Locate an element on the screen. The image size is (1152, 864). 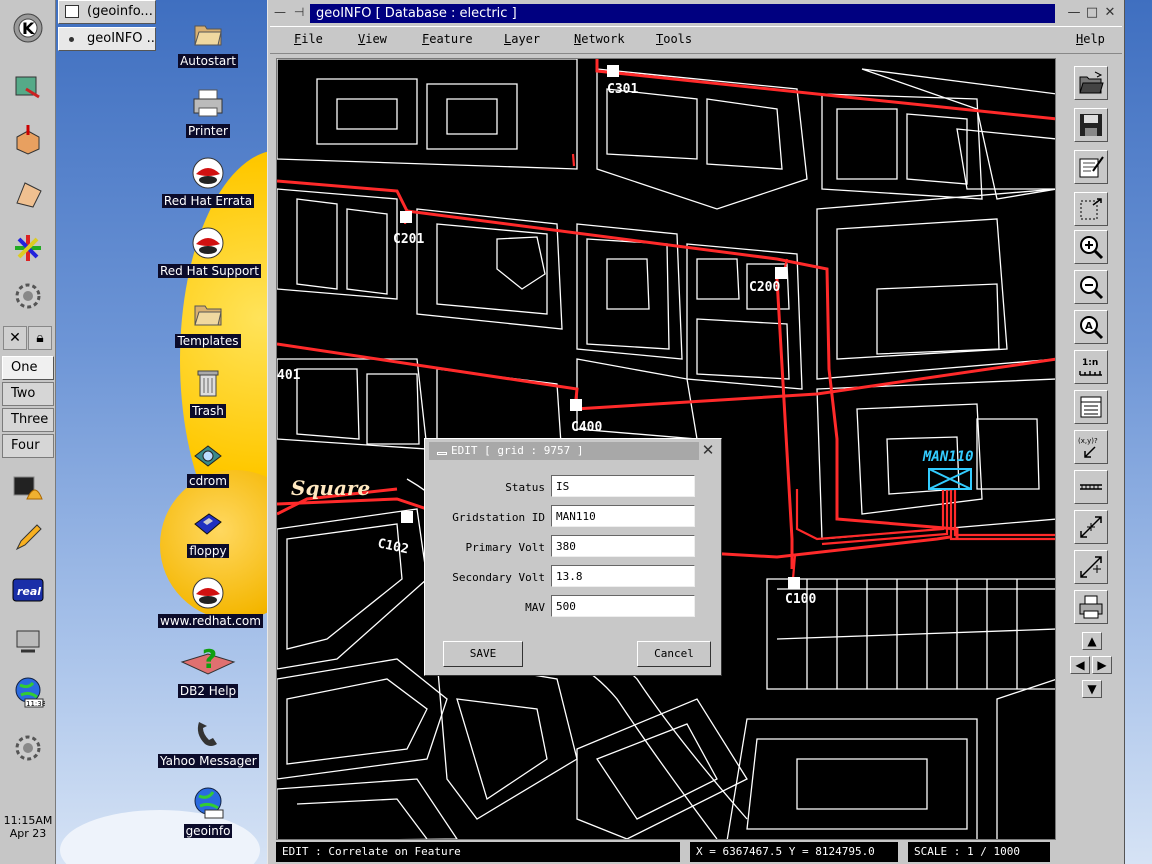
menu-layer: Layer is located at coordinates (522, 39).